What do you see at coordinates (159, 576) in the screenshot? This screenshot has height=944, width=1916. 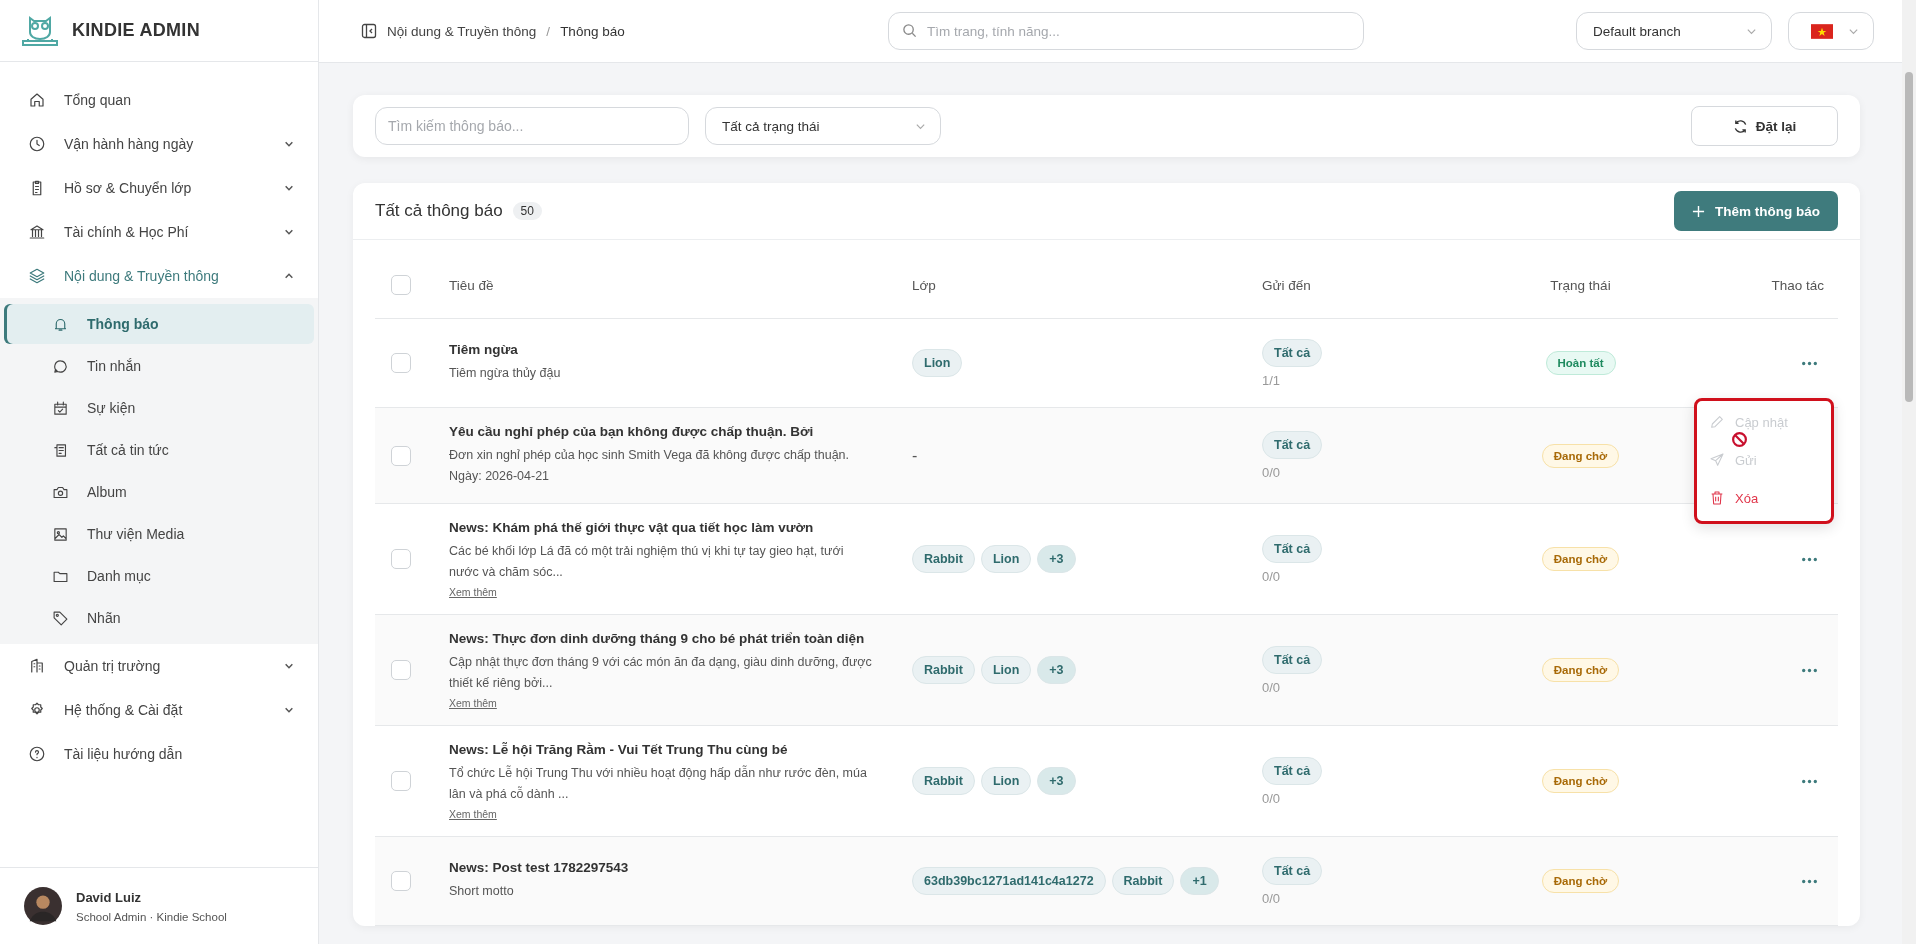 I see `sidebar-subitem: Danh mục` at bounding box center [159, 576].